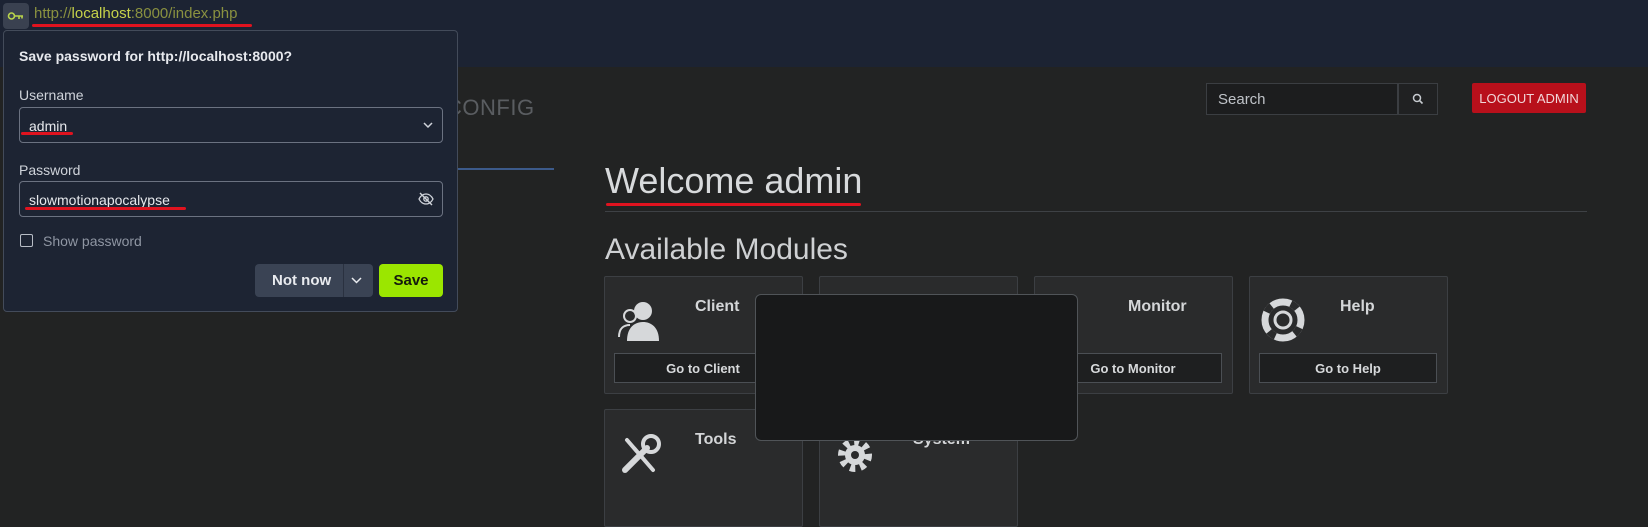 This screenshot has height=527, width=1648. Describe the element at coordinates (641, 453) in the screenshot. I see `tools-icon` at that location.